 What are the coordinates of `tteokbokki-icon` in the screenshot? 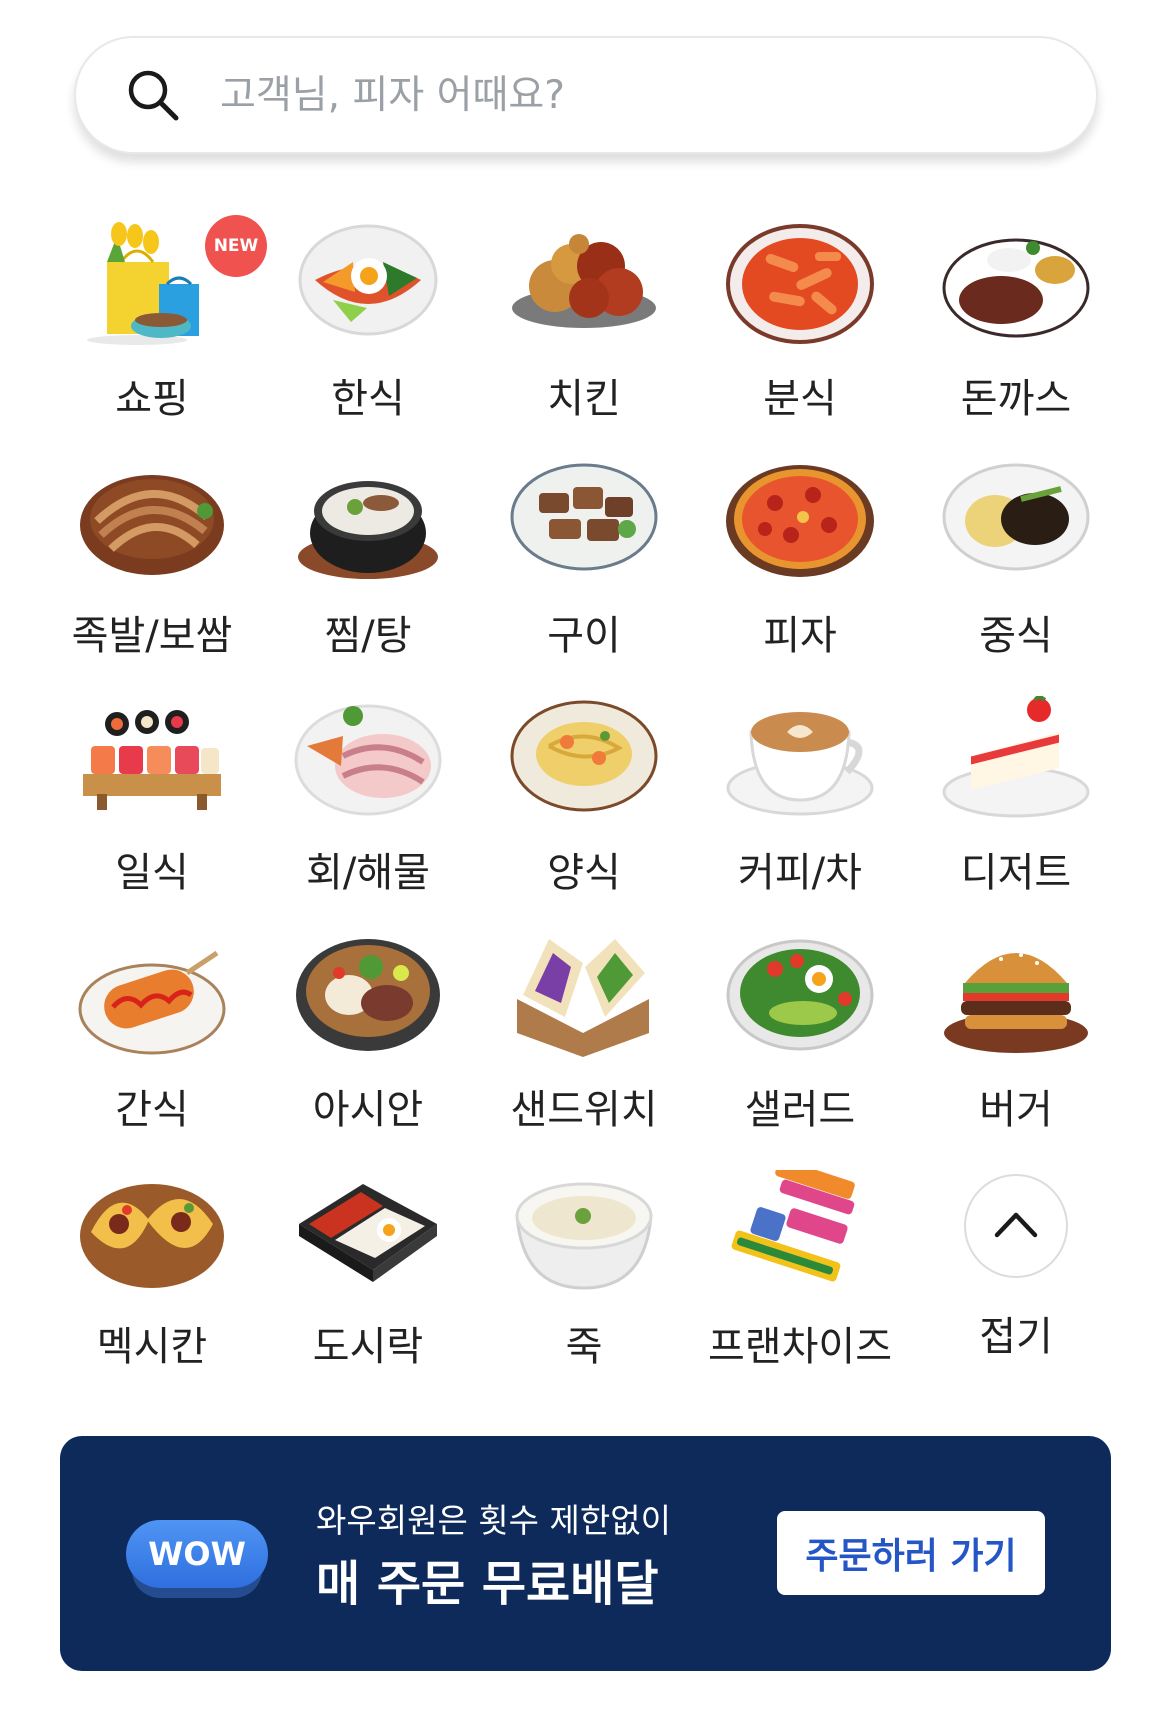 It's located at (800, 284).